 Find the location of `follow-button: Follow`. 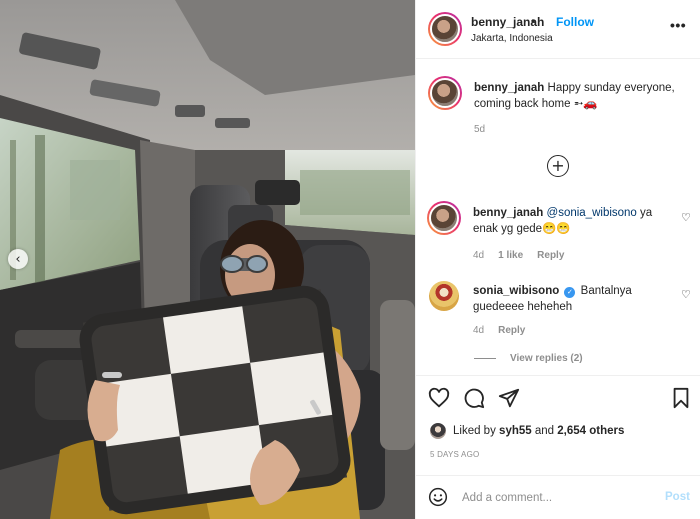

follow-button: Follow is located at coordinates (575, 22).